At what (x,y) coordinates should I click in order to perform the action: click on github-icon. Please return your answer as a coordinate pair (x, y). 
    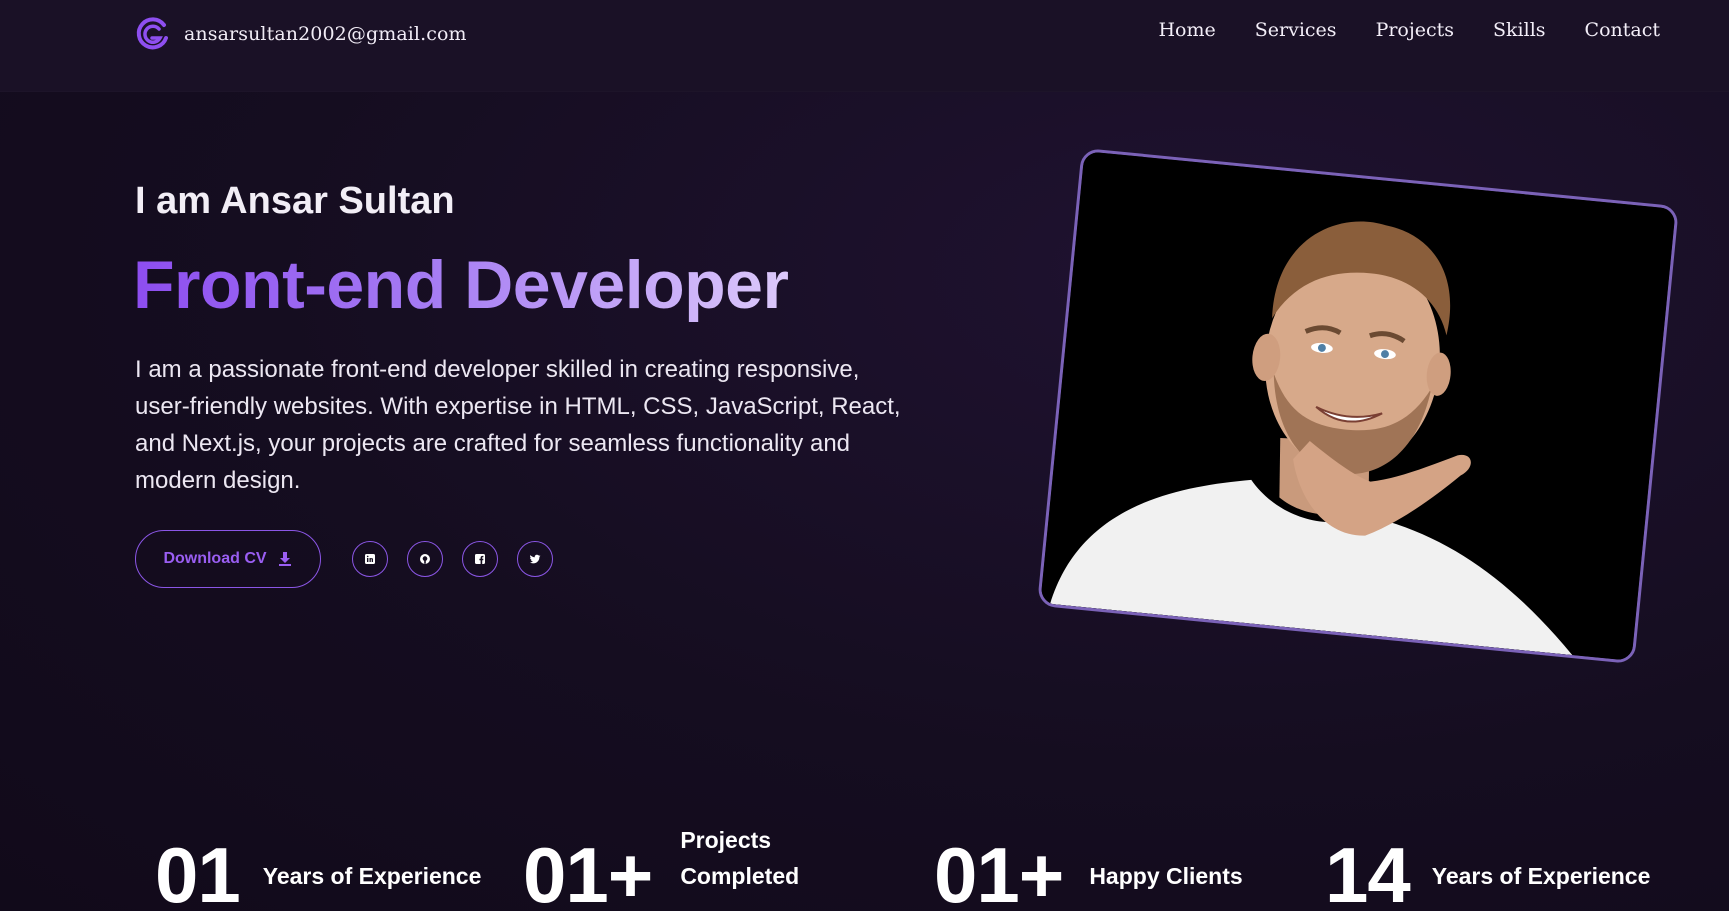
    Looking at the image, I should click on (425, 559).